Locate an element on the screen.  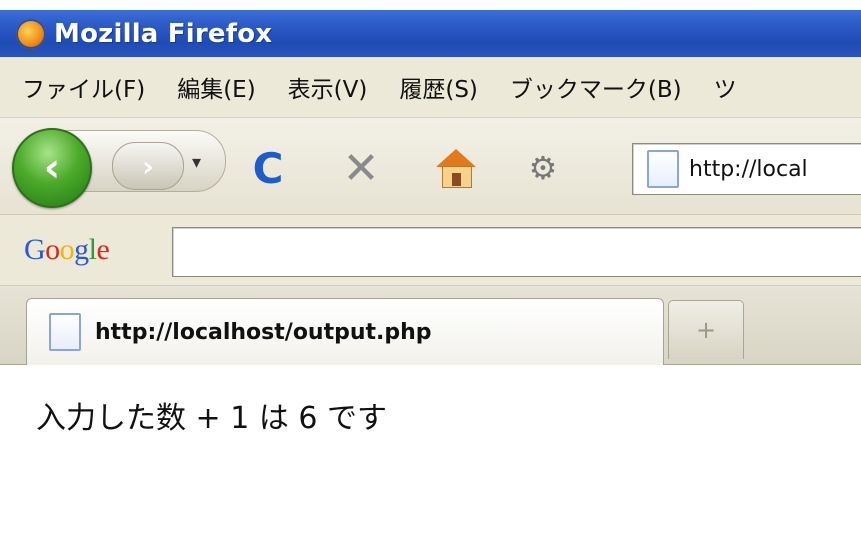
home-button is located at coordinates (456, 168).